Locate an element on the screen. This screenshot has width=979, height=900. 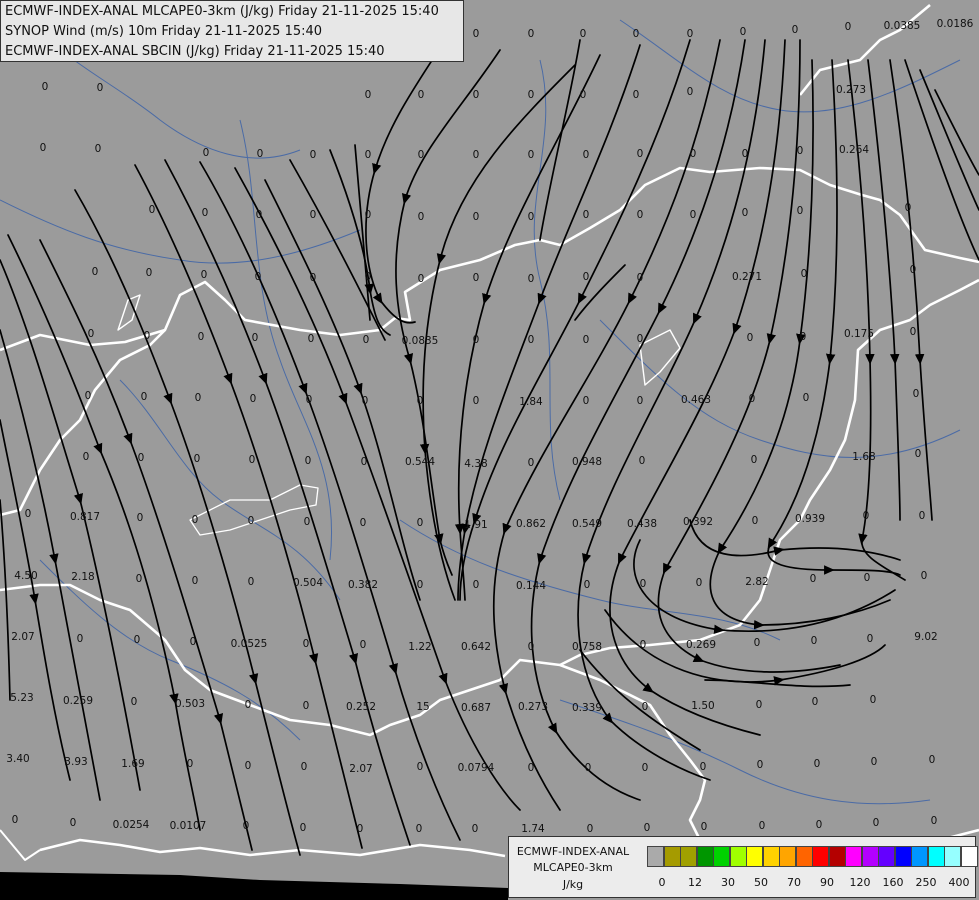
legend-tick-label: 250 is located at coordinates (926, 882).